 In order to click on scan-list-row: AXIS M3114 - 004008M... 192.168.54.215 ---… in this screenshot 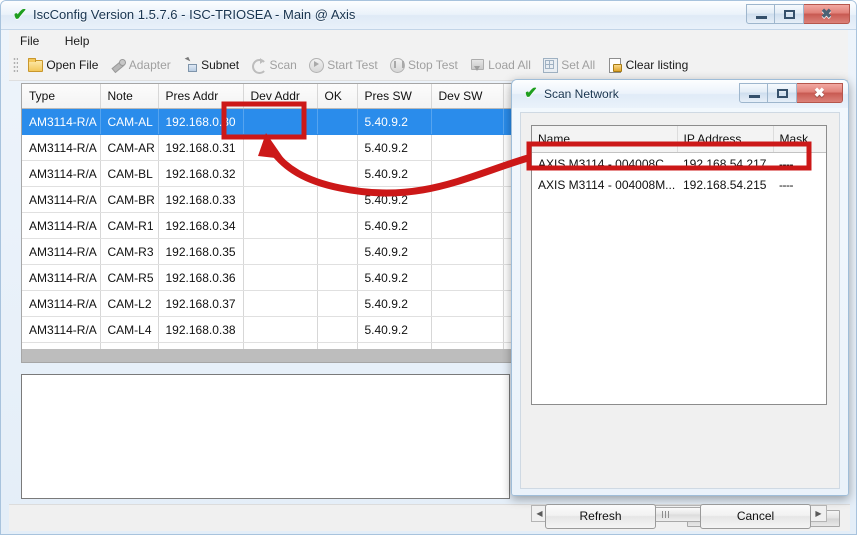, I will do `click(679, 184)`.